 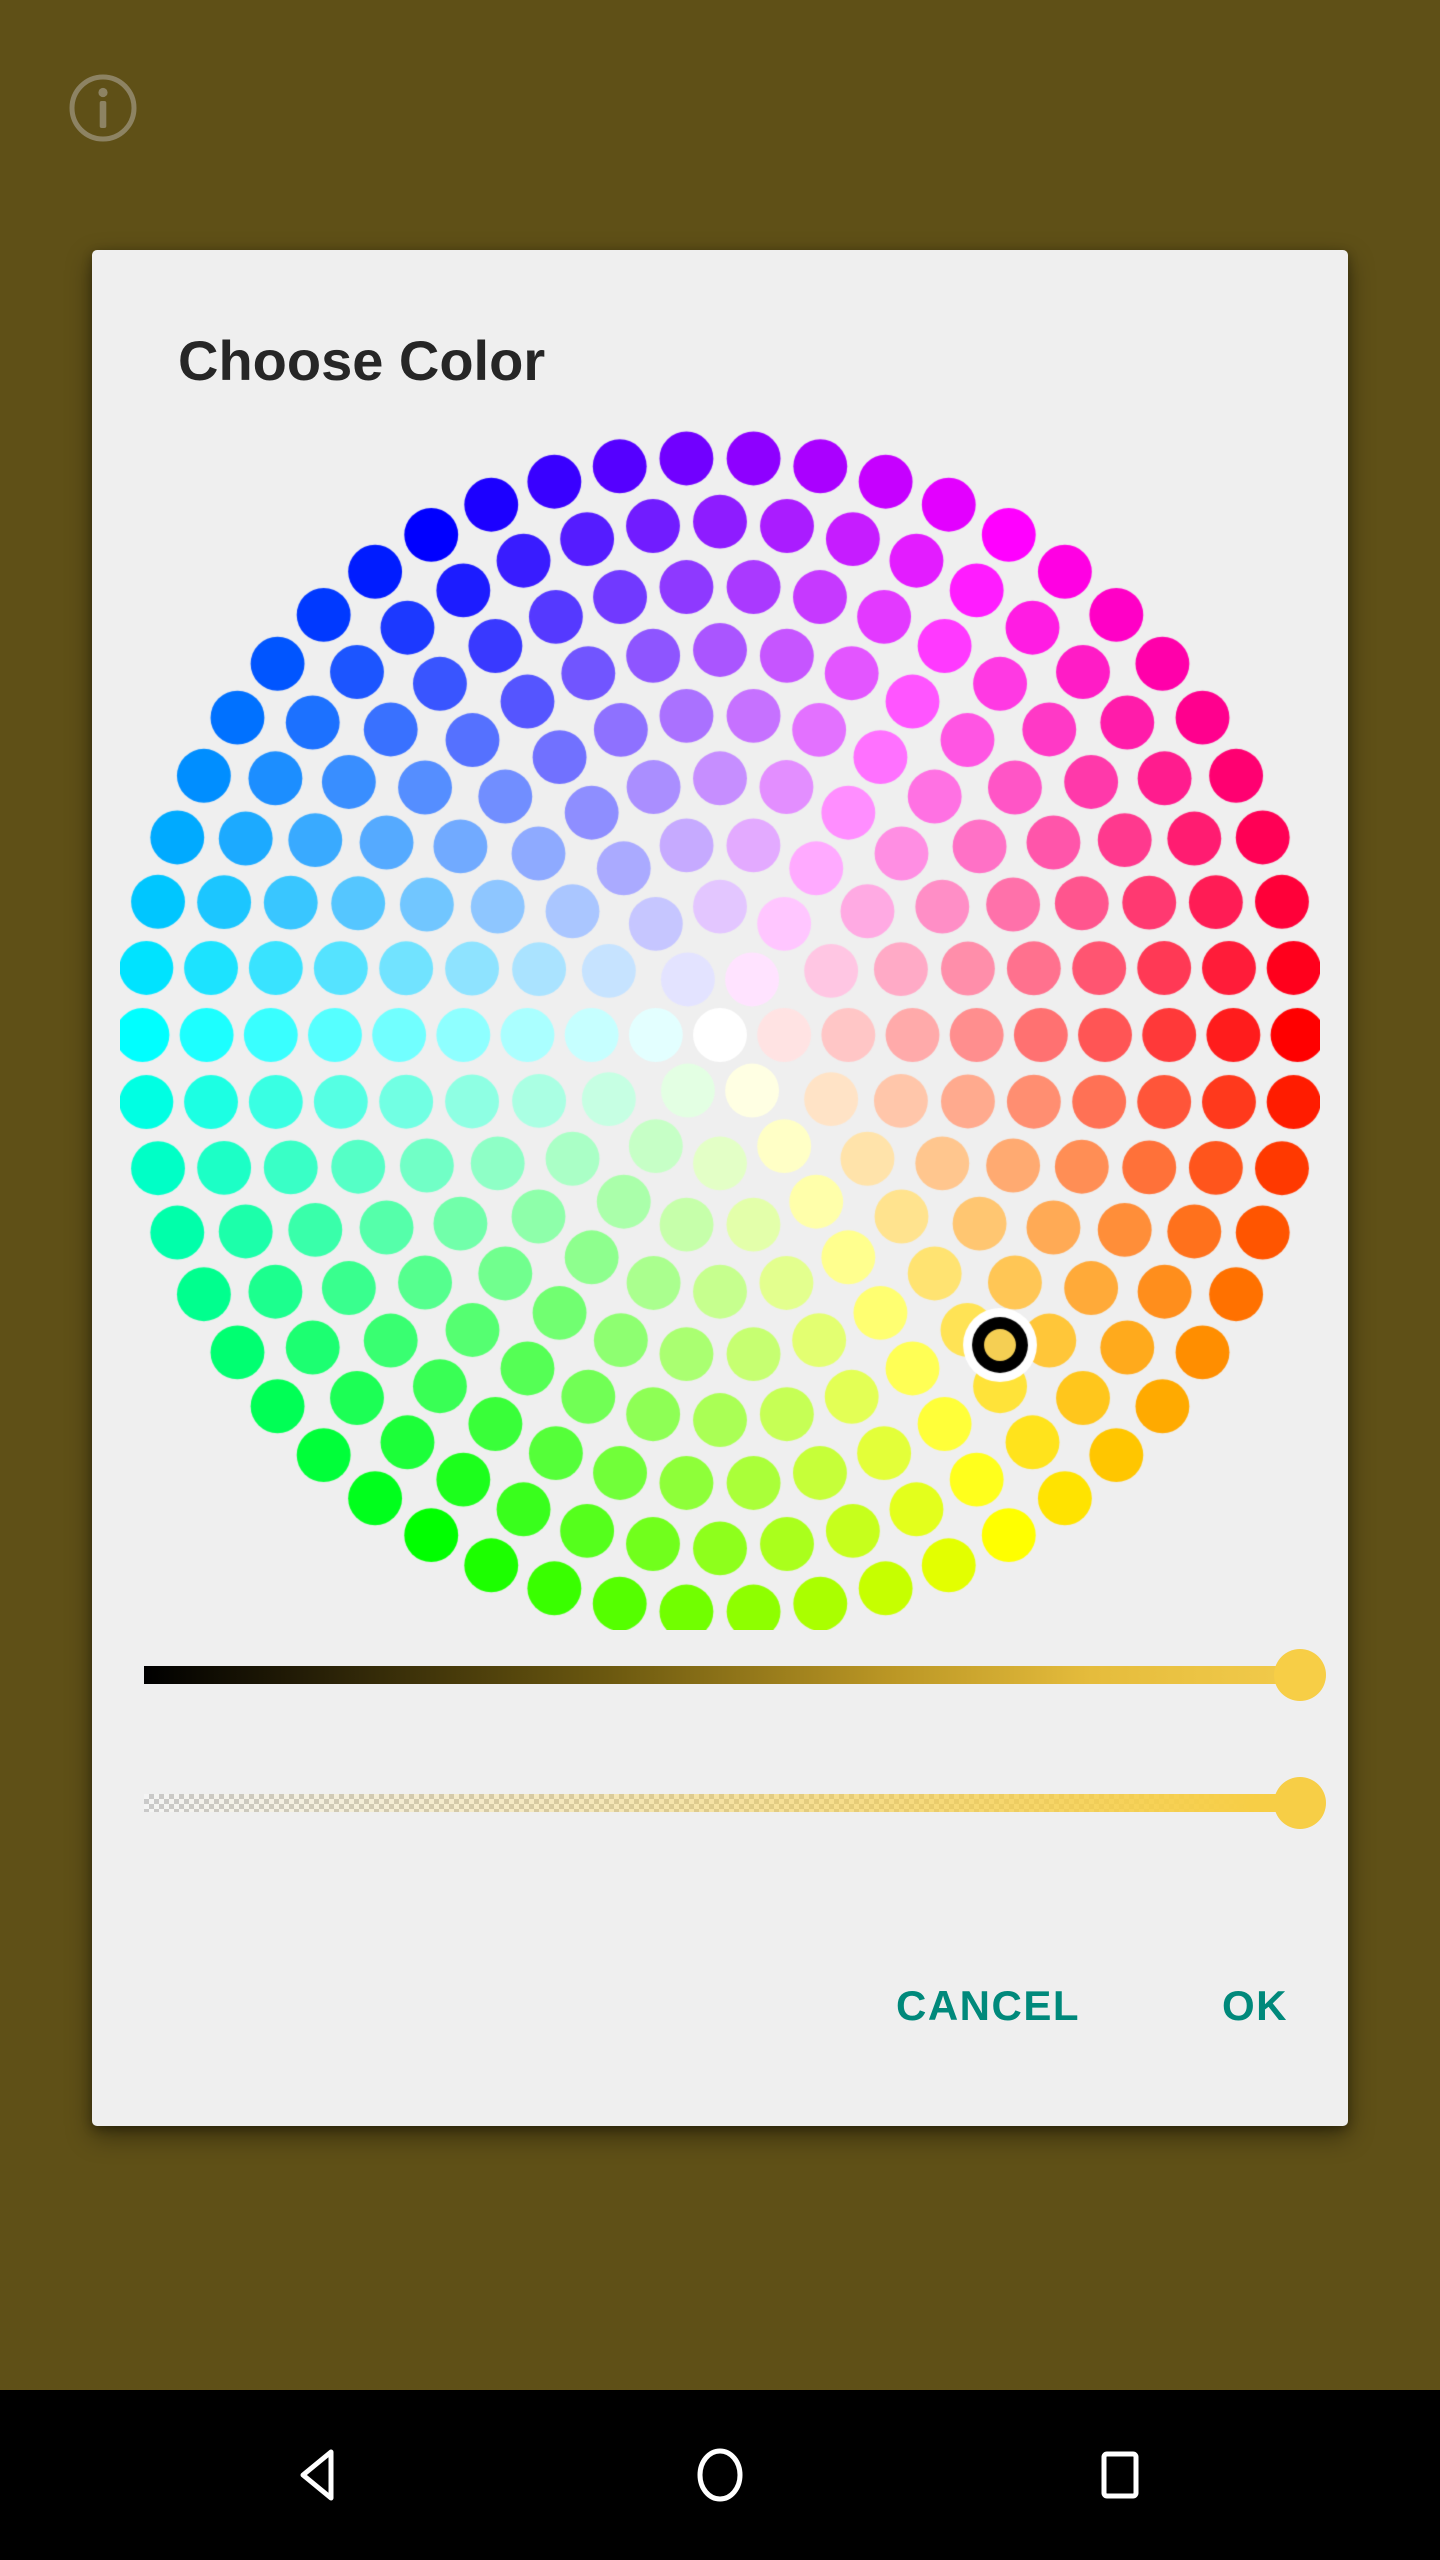 I want to click on alpha-slider-thumb, so click(x=1300, y=1803).